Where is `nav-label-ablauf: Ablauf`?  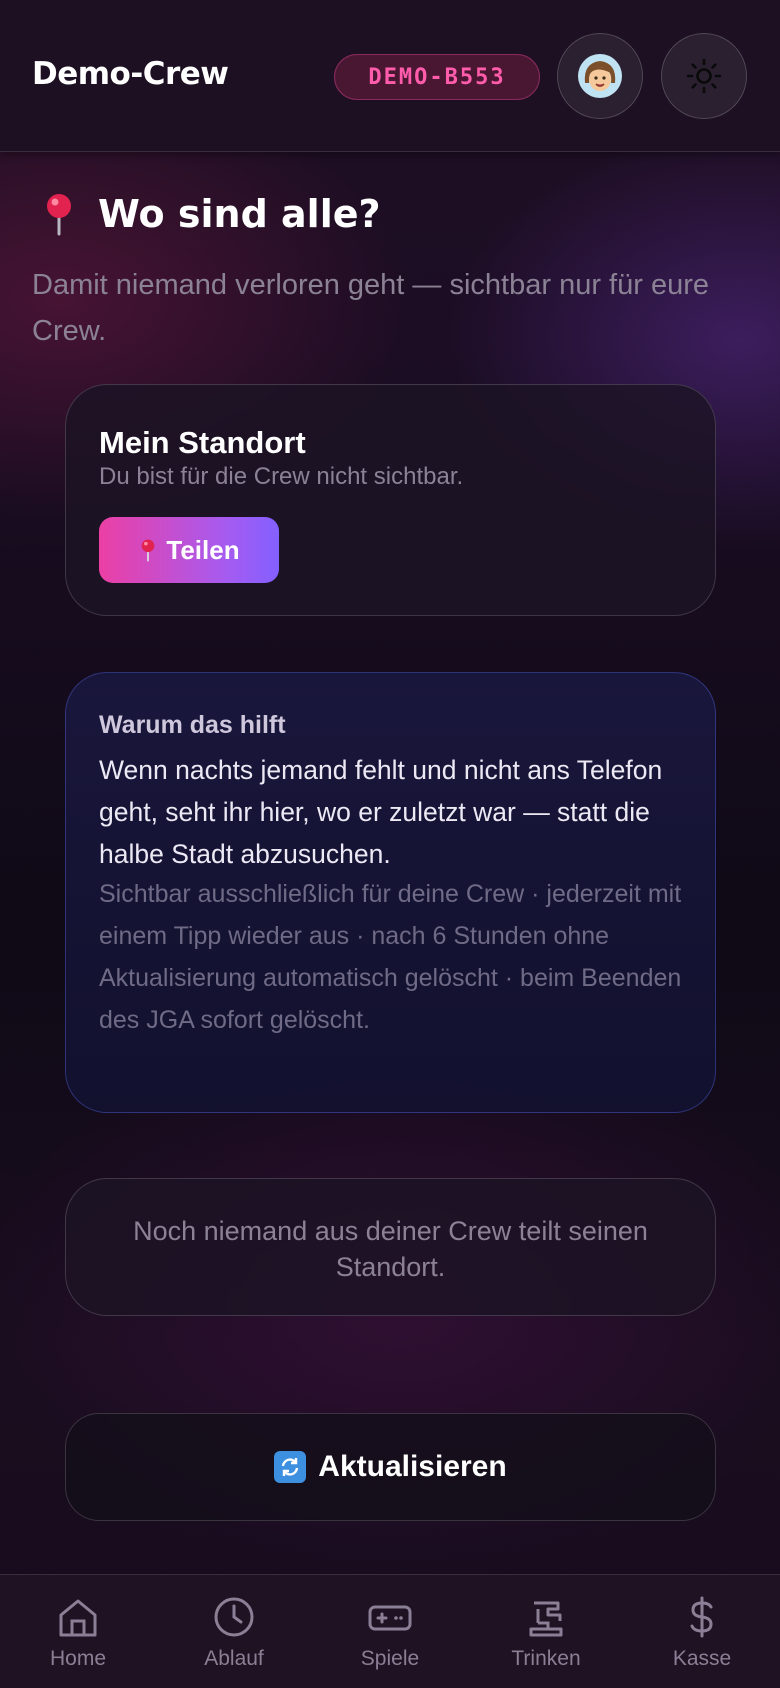
nav-label-ablauf: Ablauf is located at coordinates (234, 1658).